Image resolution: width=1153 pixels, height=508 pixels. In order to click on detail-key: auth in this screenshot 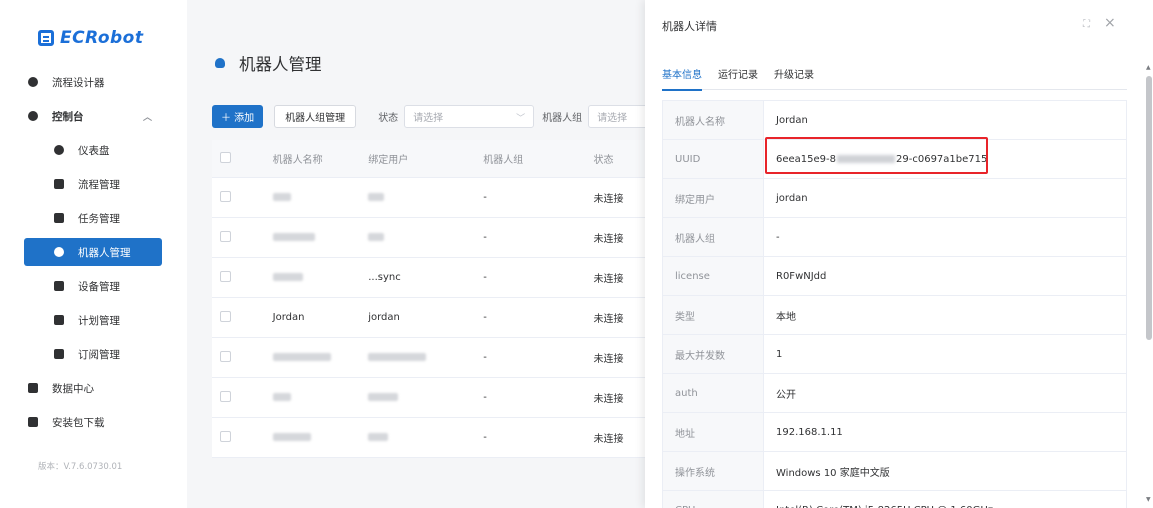, I will do `click(713, 393)`.